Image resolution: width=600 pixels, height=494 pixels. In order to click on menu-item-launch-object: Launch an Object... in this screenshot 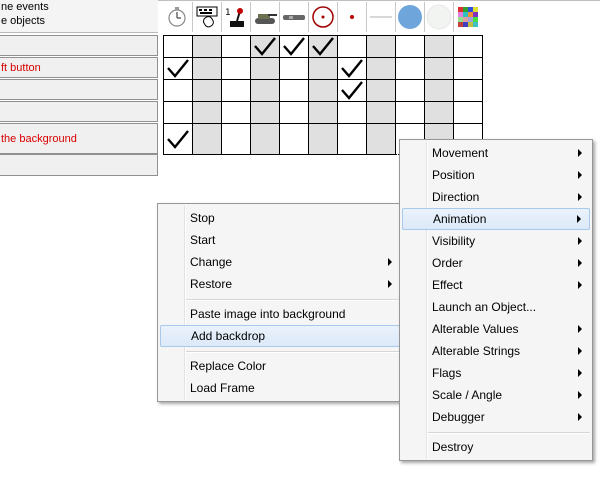, I will do `click(496, 307)`.